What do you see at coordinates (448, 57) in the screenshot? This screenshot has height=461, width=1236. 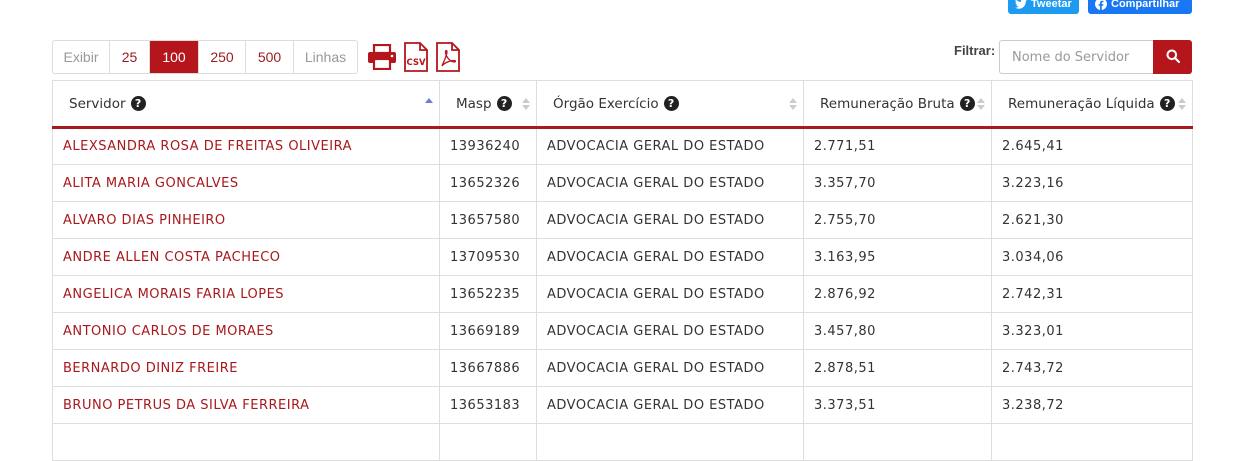 I see `pdf-file-icon` at bounding box center [448, 57].